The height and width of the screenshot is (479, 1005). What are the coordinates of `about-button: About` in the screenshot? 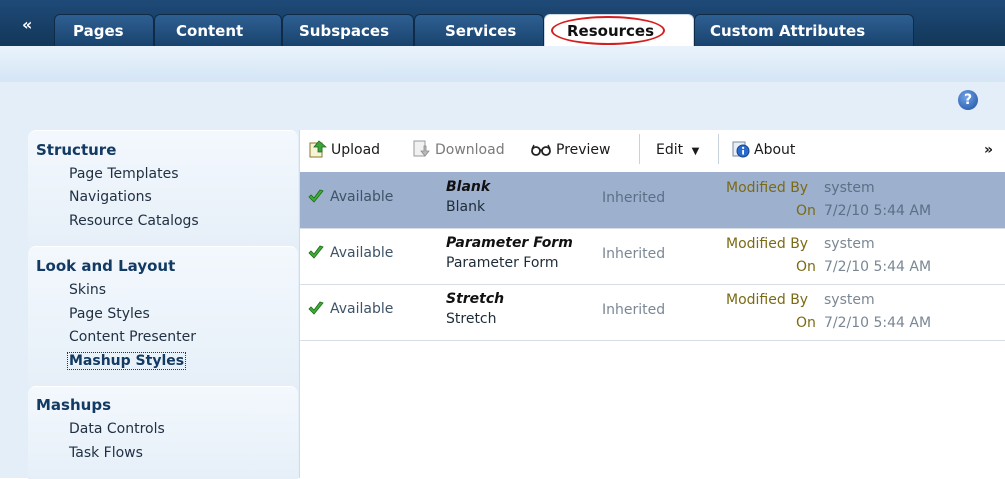 It's located at (763, 150).